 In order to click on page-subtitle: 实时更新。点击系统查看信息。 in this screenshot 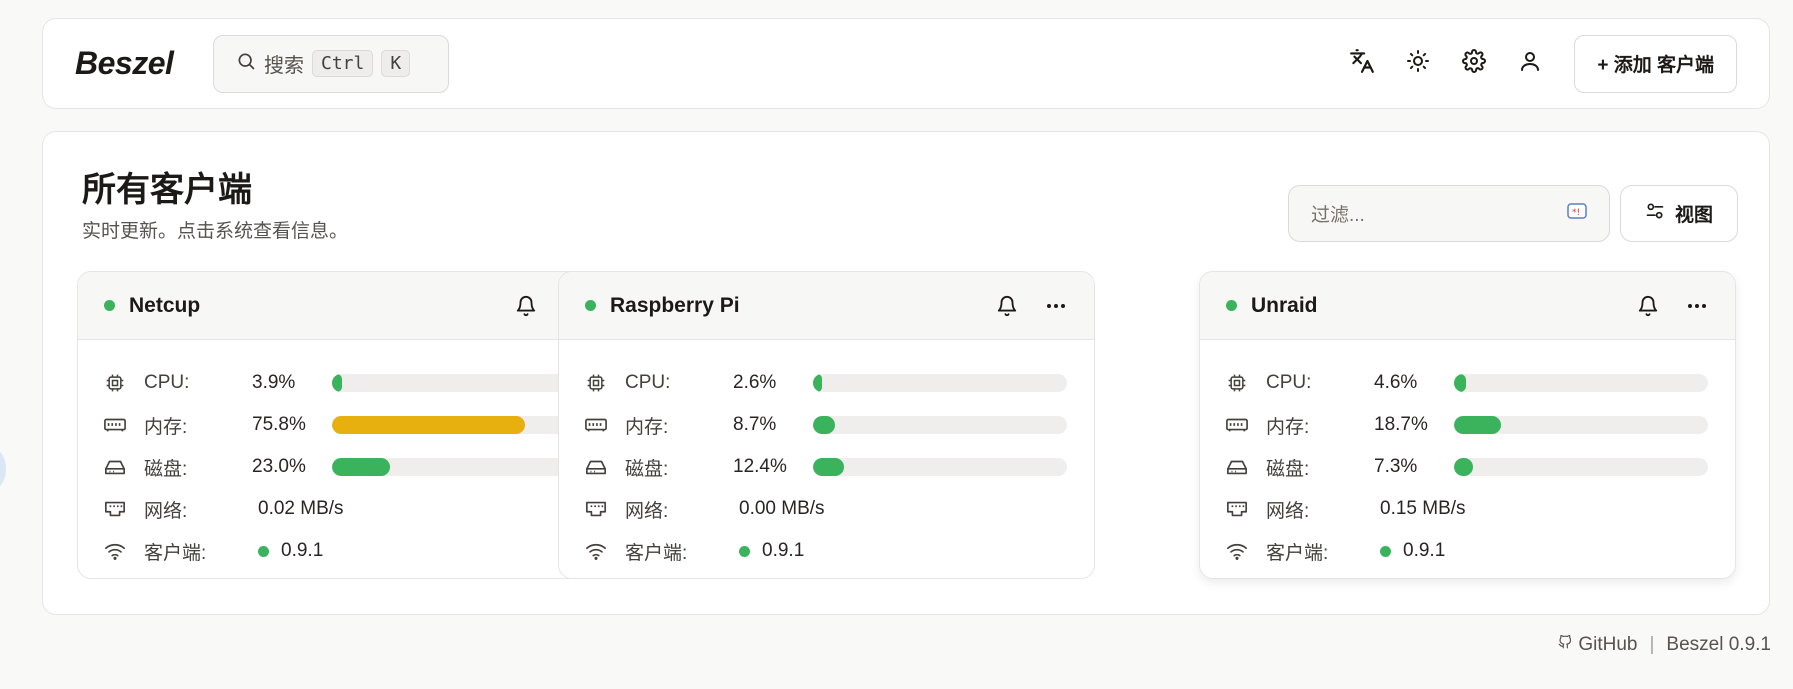, I will do `click(215, 231)`.